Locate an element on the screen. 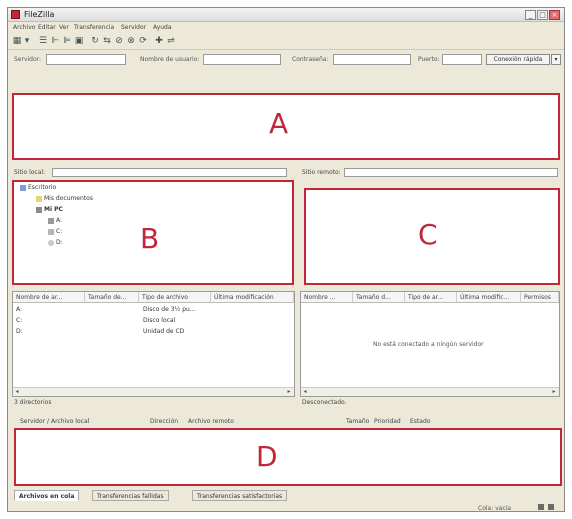 Image resolution: width=572 pixels, height=519 pixels. menu-ver: Ver is located at coordinates (64, 27).